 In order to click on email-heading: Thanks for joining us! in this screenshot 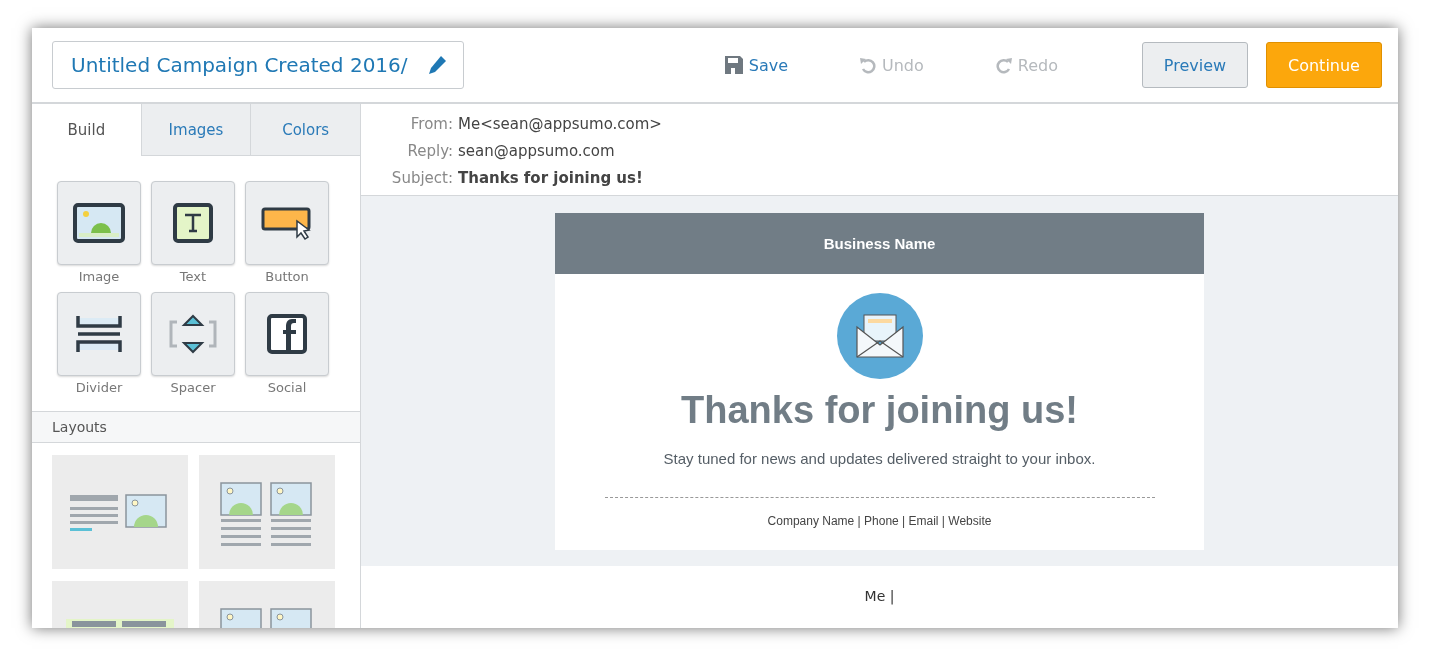, I will do `click(879, 410)`.